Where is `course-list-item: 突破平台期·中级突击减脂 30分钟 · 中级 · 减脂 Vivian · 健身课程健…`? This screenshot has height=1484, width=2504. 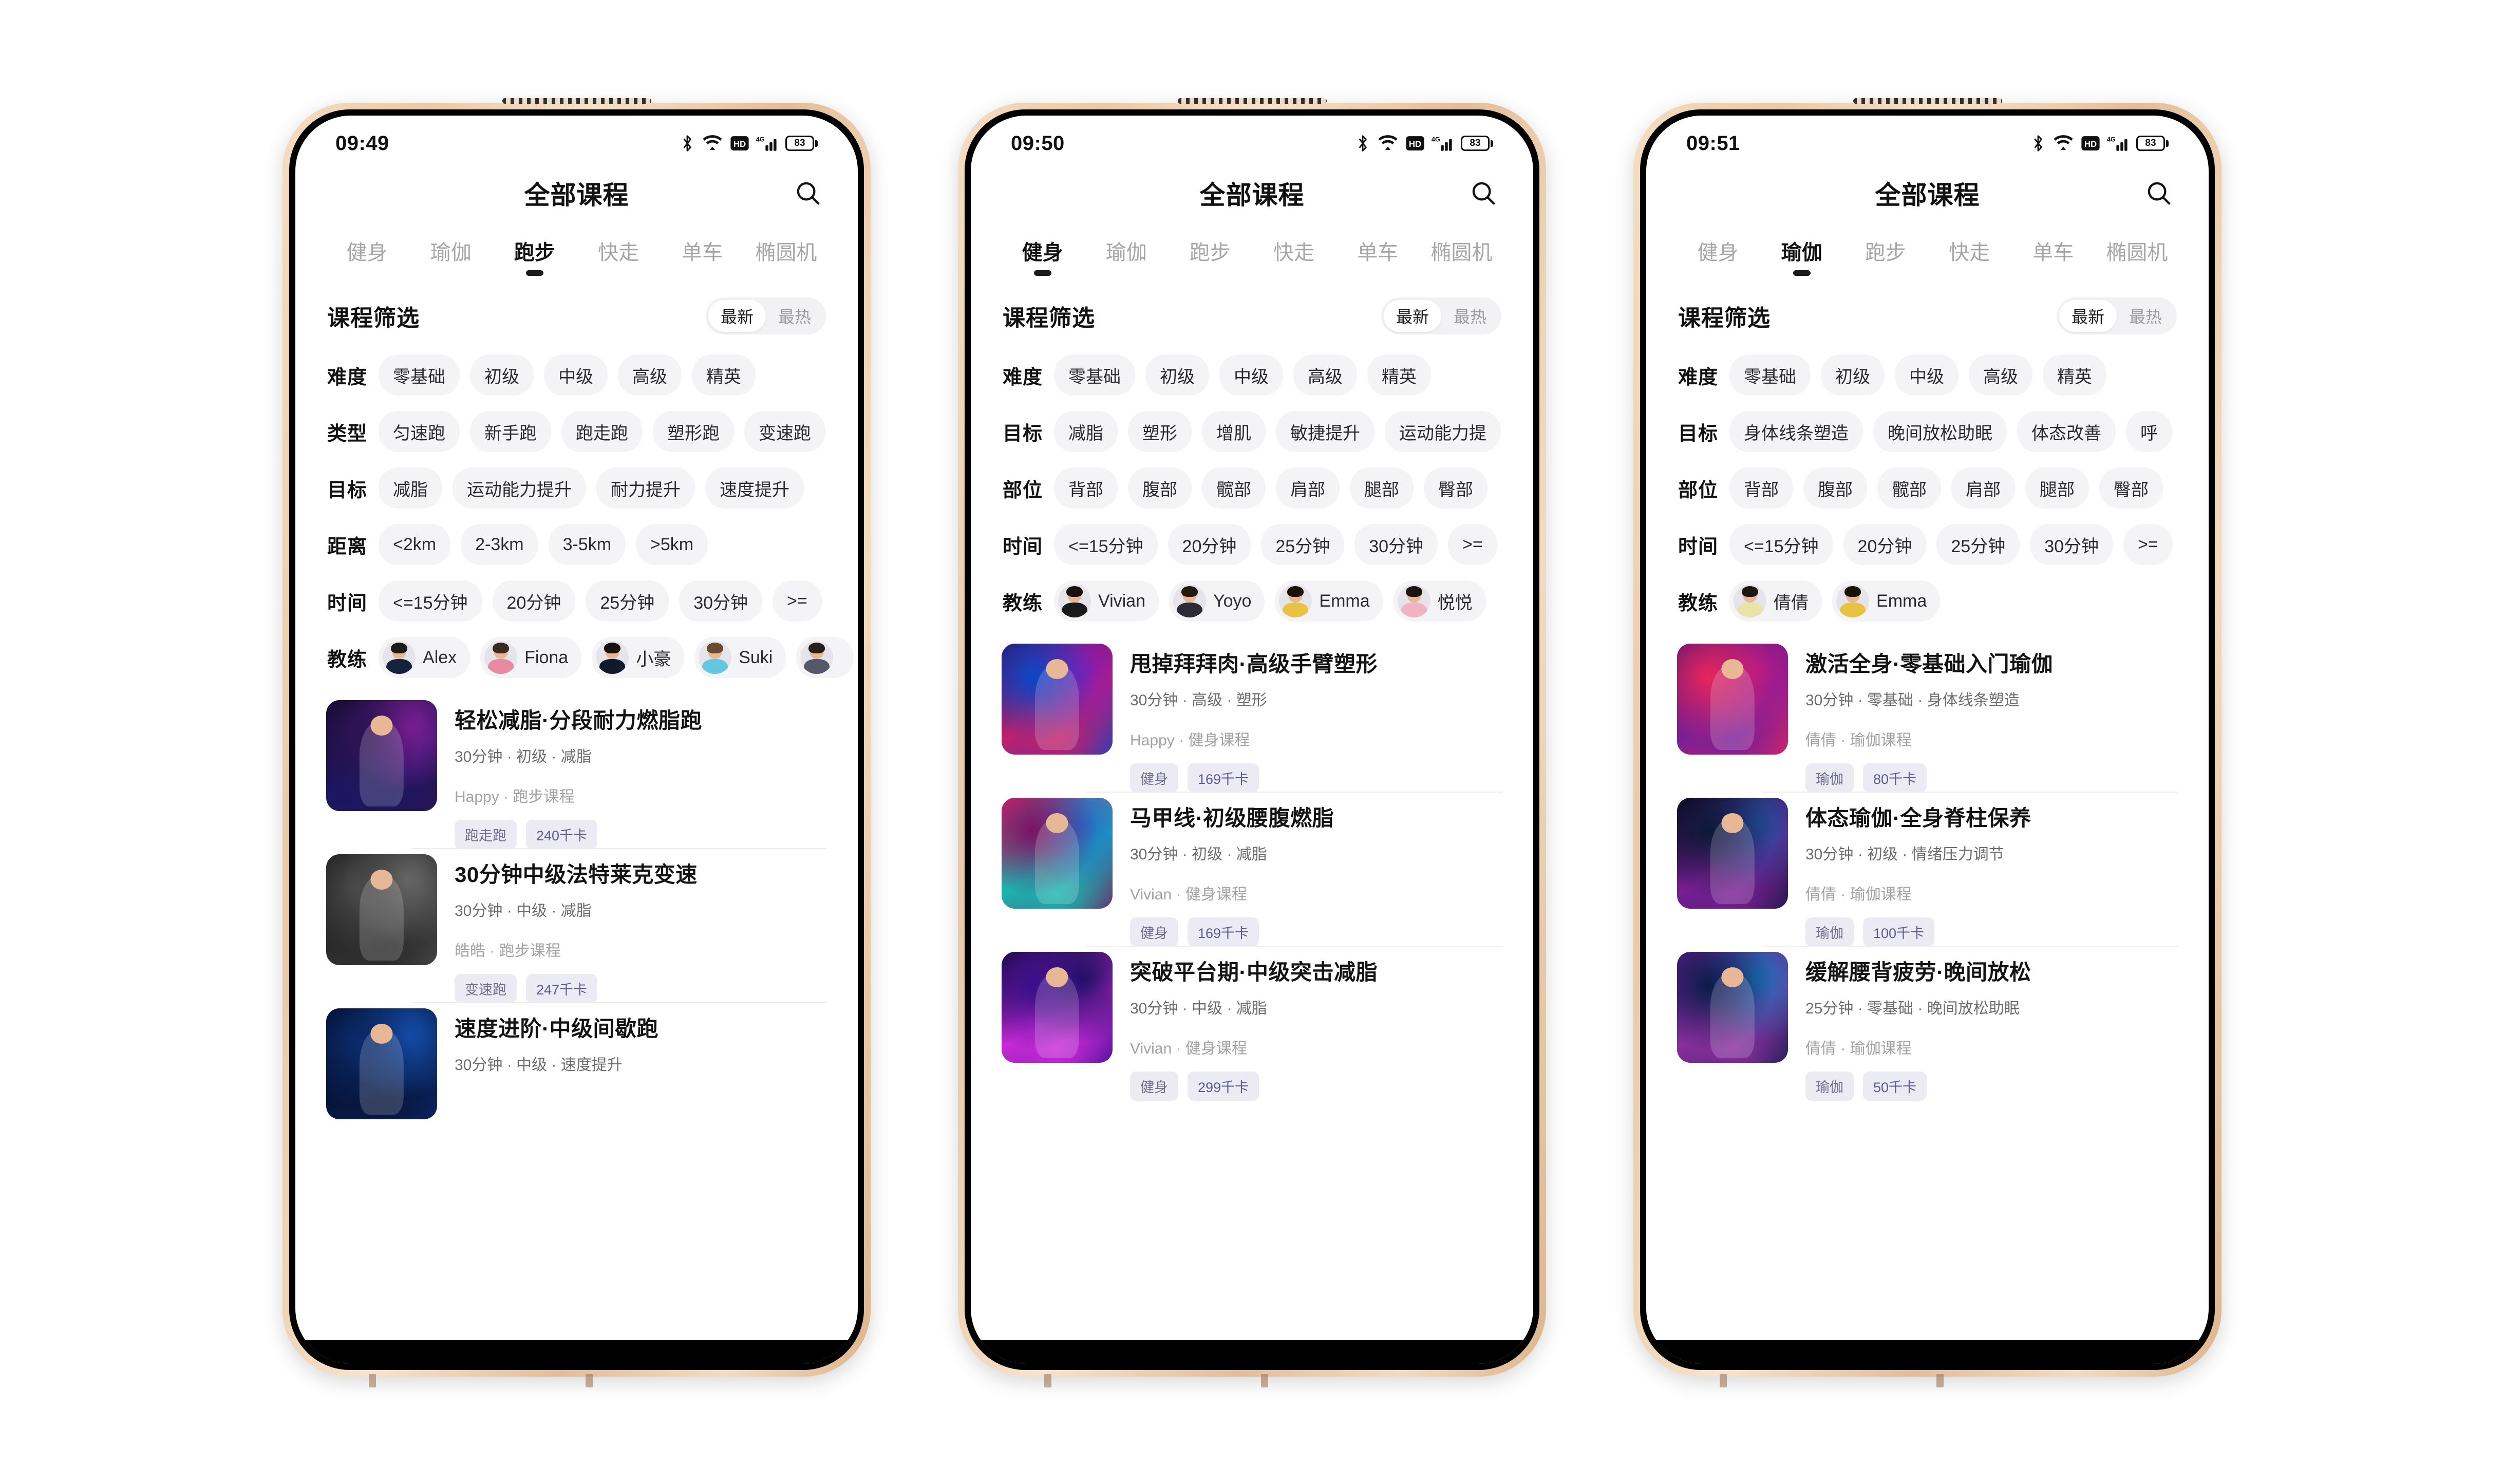 course-list-item: 突破平台期·中级突击减脂 30分钟 · 中级 · 减脂 Vivian · 健身课程健… is located at coordinates (1252, 1023).